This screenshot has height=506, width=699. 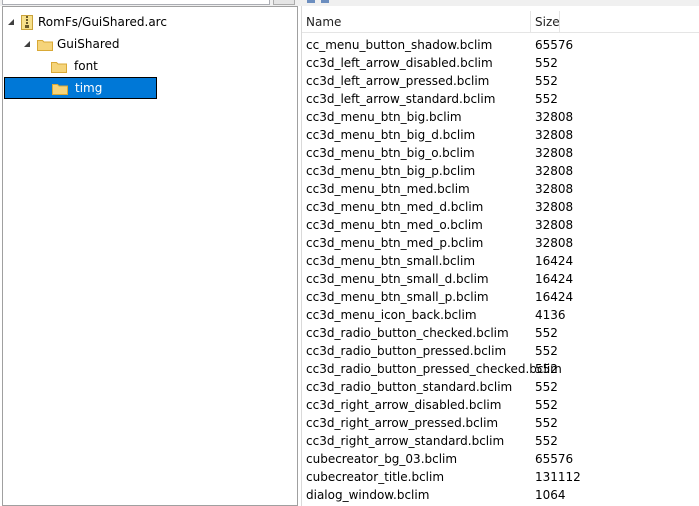 I want to click on file-name: cc3d_menu_btn_med.bclim, so click(x=388, y=189).